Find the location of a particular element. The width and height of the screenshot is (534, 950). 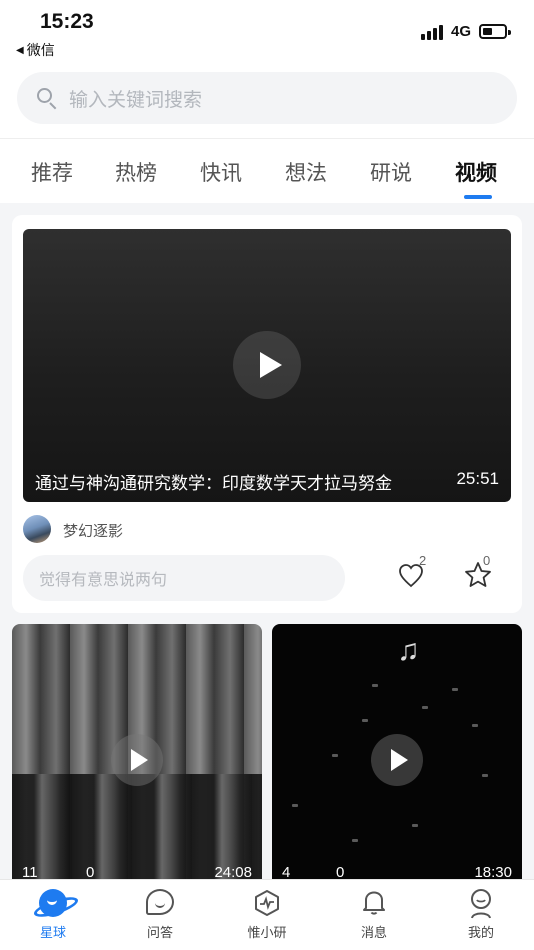

nav-label: 惟小研 is located at coordinates (267, 932).